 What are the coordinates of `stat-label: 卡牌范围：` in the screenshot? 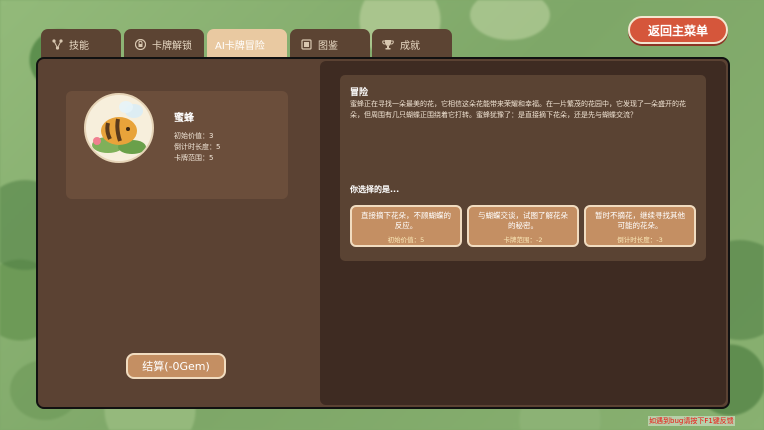 It's located at (191, 158).